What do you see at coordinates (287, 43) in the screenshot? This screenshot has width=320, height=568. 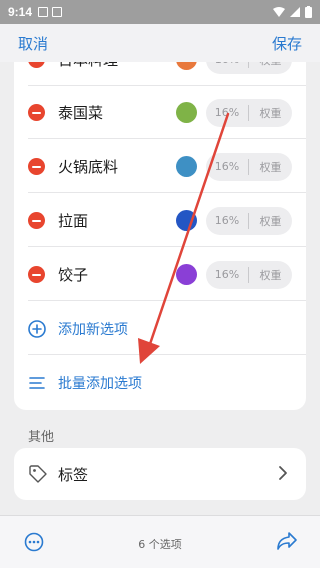 I see `save-button: 保存` at bounding box center [287, 43].